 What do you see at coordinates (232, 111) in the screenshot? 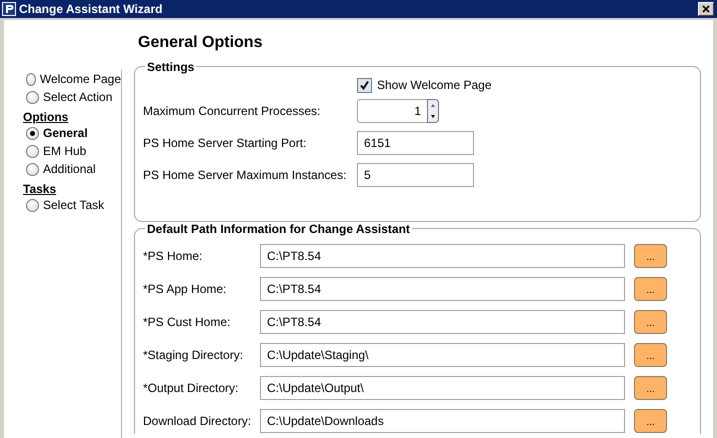
I see `field-label: Maximum Concurrent Processes:` at bounding box center [232, 111].